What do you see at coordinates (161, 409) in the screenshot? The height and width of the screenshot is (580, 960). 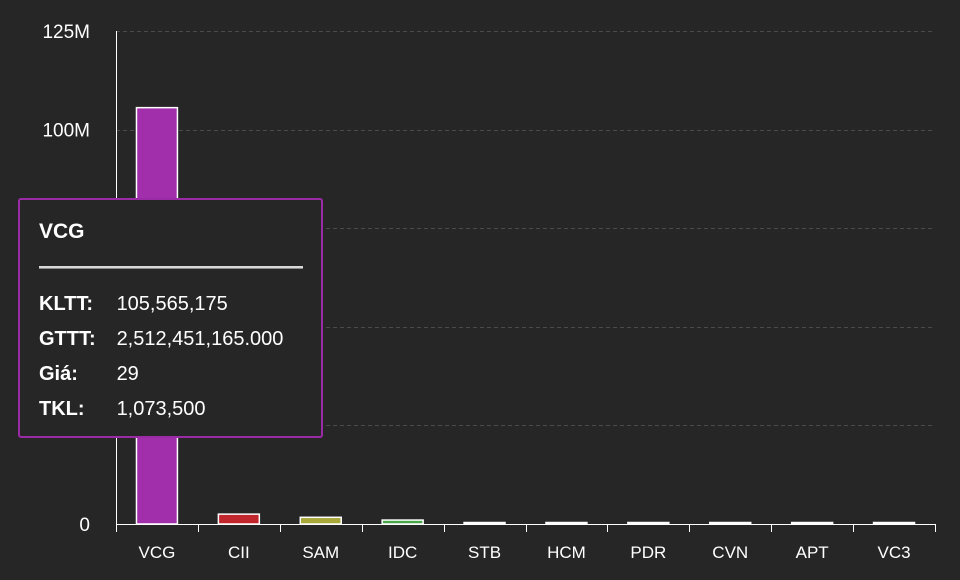 I see `tooltip-value: 1,073,500` at bounding box center [161, 409].